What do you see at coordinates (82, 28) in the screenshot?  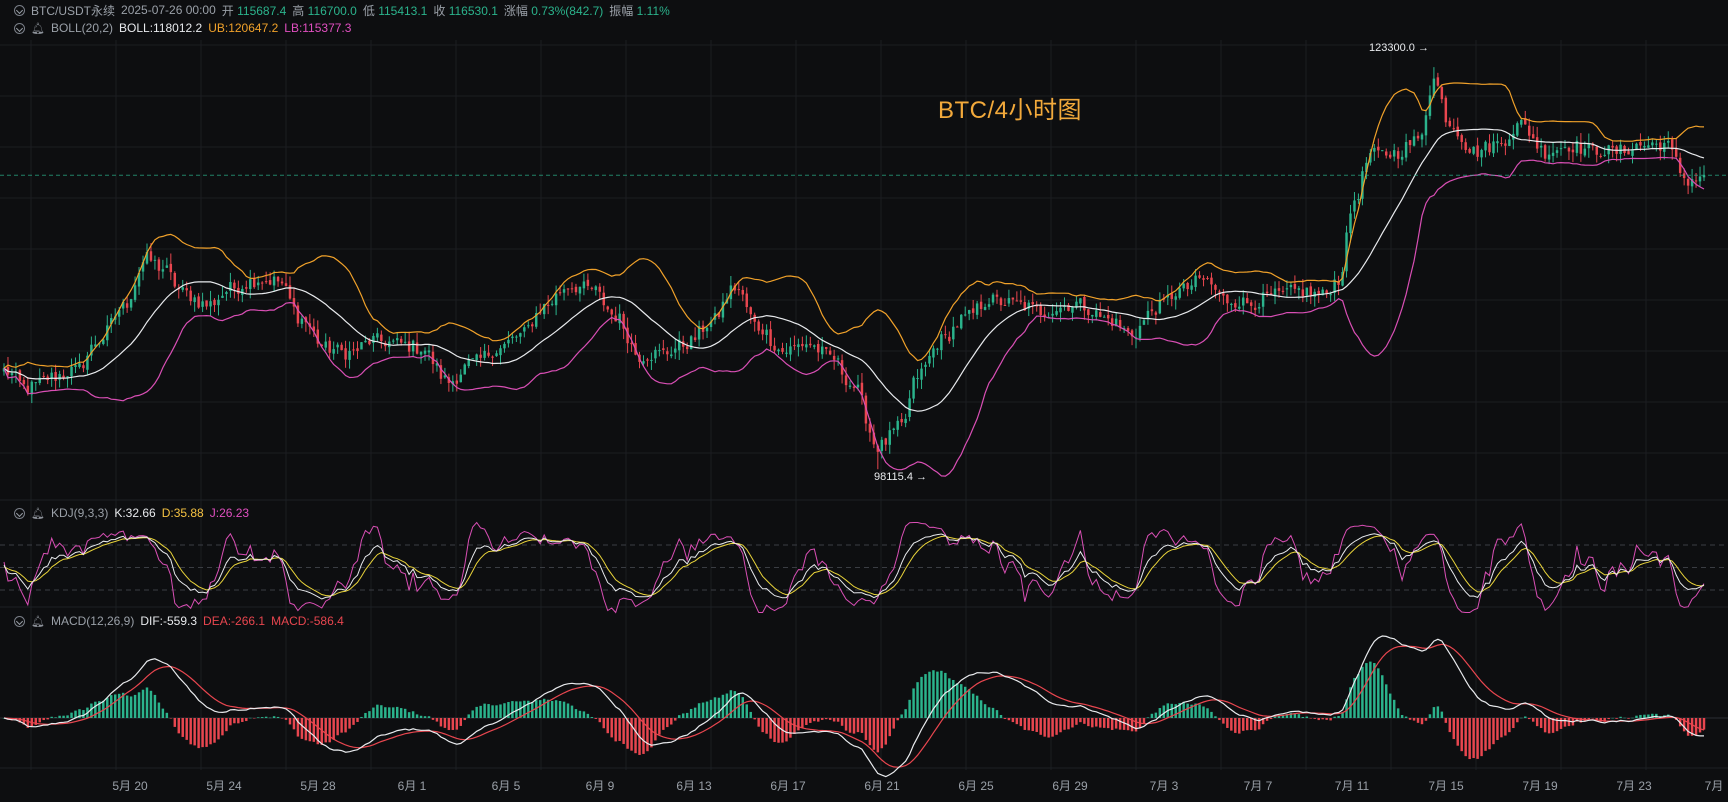 I see `boll-name: BOLL(20,2)` at bounding box center [82, 28].